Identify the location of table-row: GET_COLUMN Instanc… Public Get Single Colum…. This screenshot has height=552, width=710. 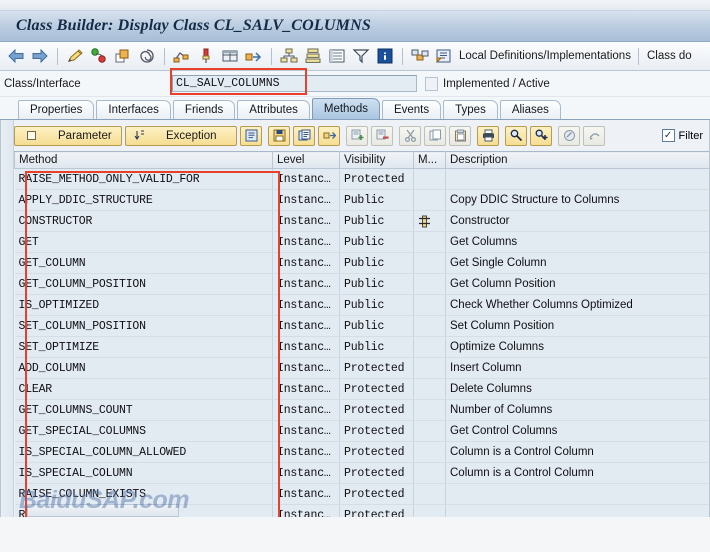
(361, 263).